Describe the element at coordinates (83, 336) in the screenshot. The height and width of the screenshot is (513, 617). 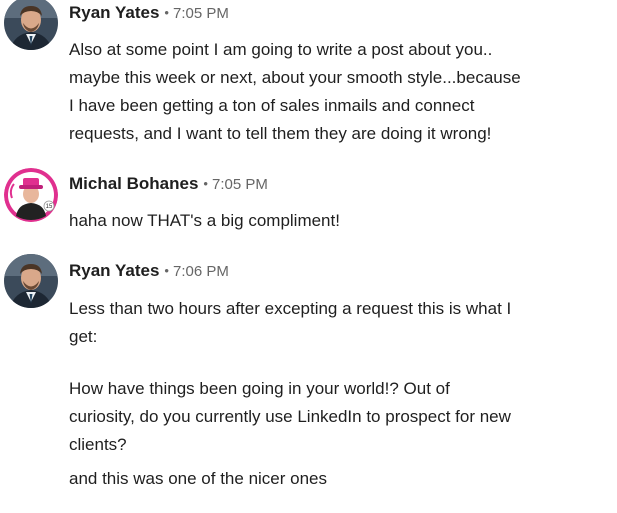
I see `message-line: get:` at that location.